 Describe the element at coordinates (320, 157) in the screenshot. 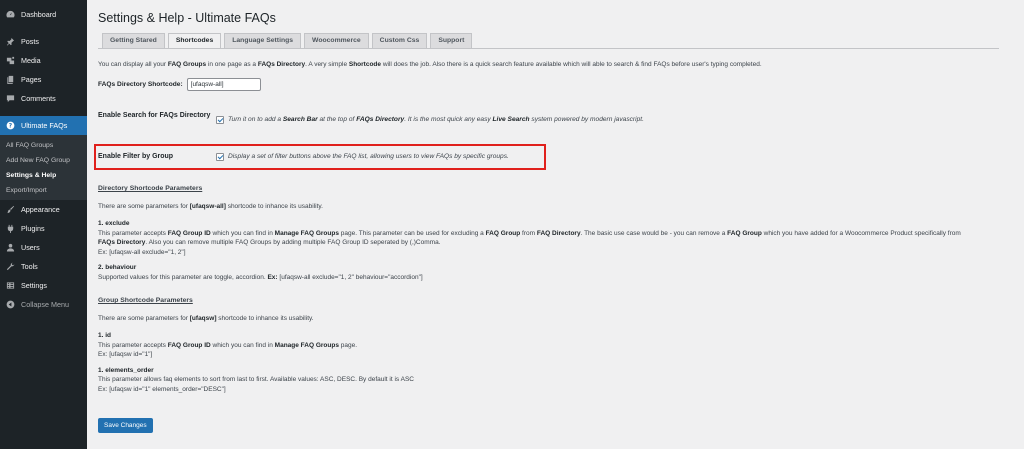

I see `highlight-box` at that location.